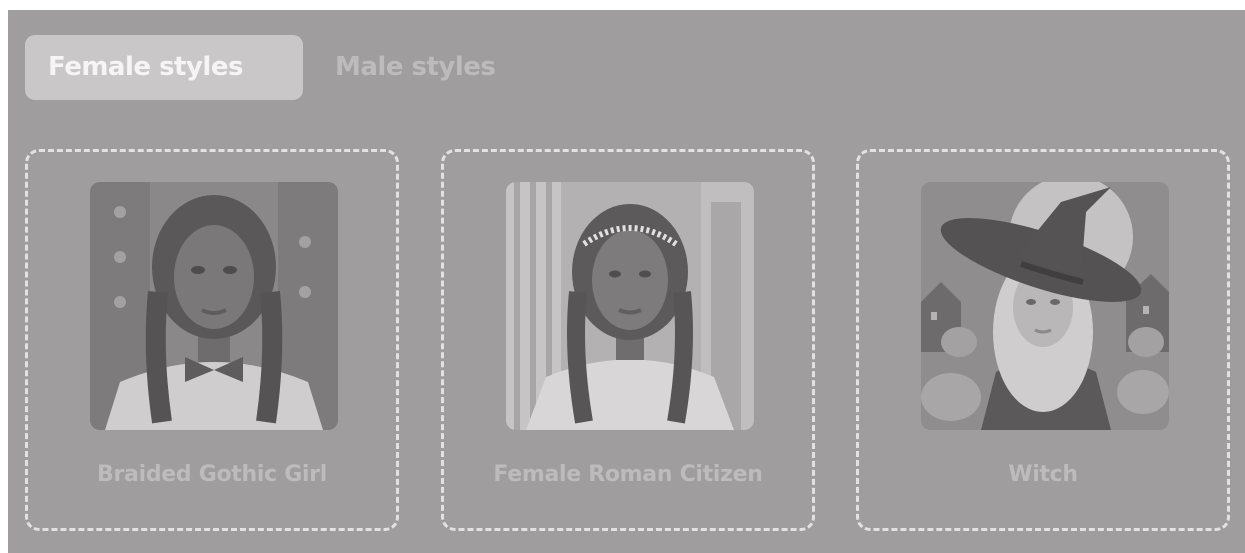  I want to click on style-card-label: Witch, so click(1043, 474).